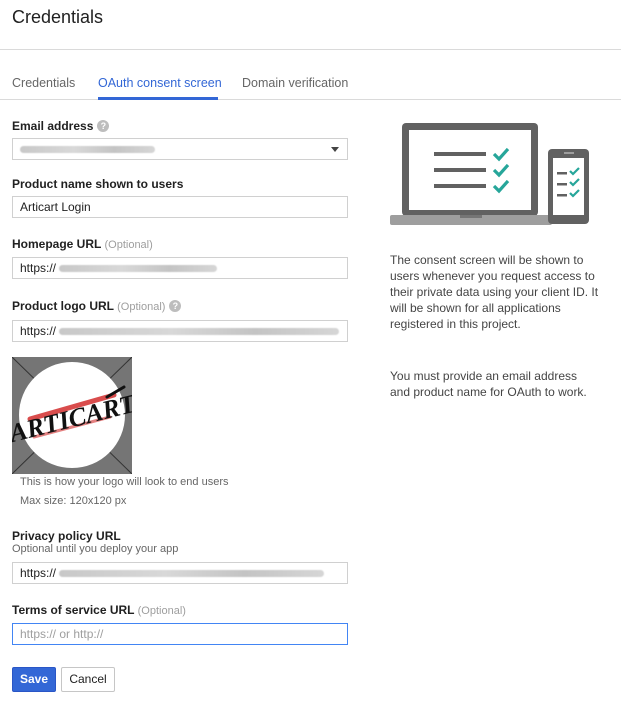  I want to click on logo-url-label-text: Product logo URL, so click(63, 306).